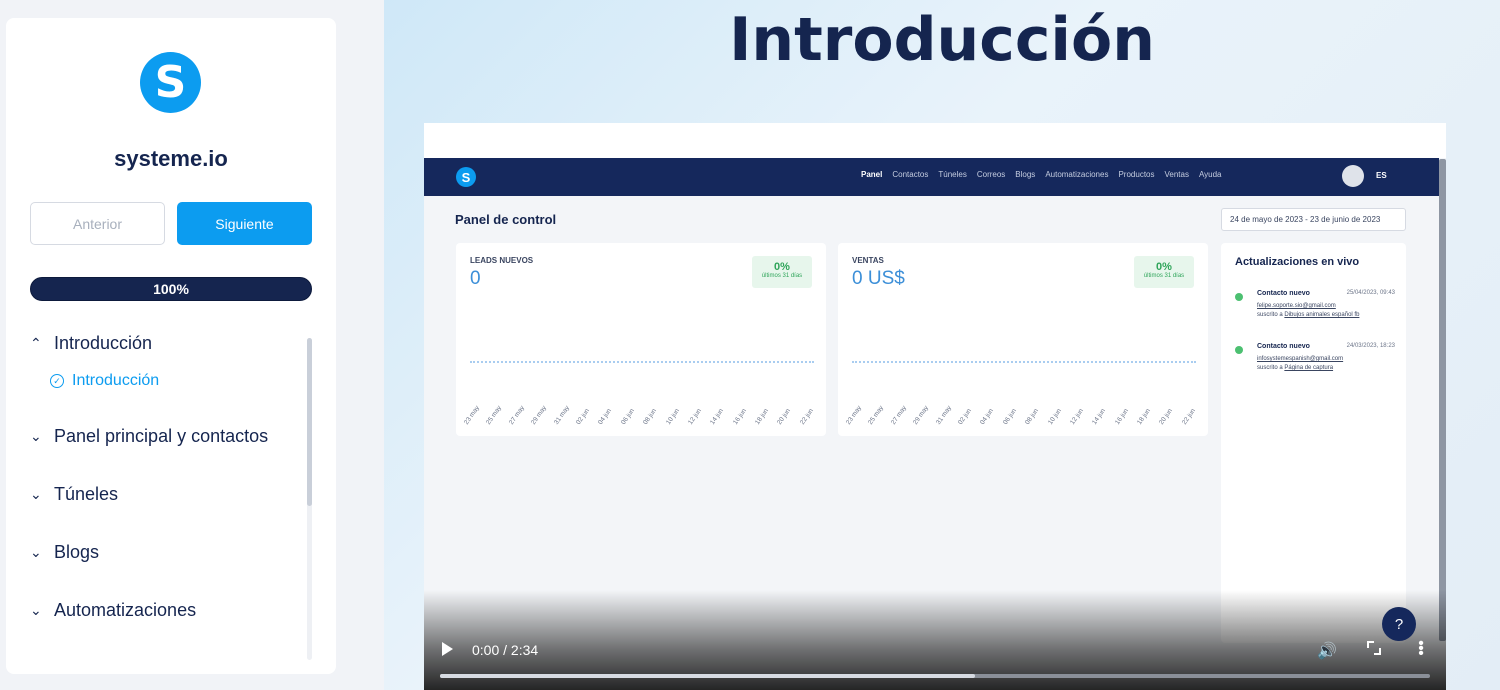 The width and height of the screenshot is (1500, 690). Describe the element at coordinates (942, 40) in the screenshot. I see `page-title: Introducción` at that location.